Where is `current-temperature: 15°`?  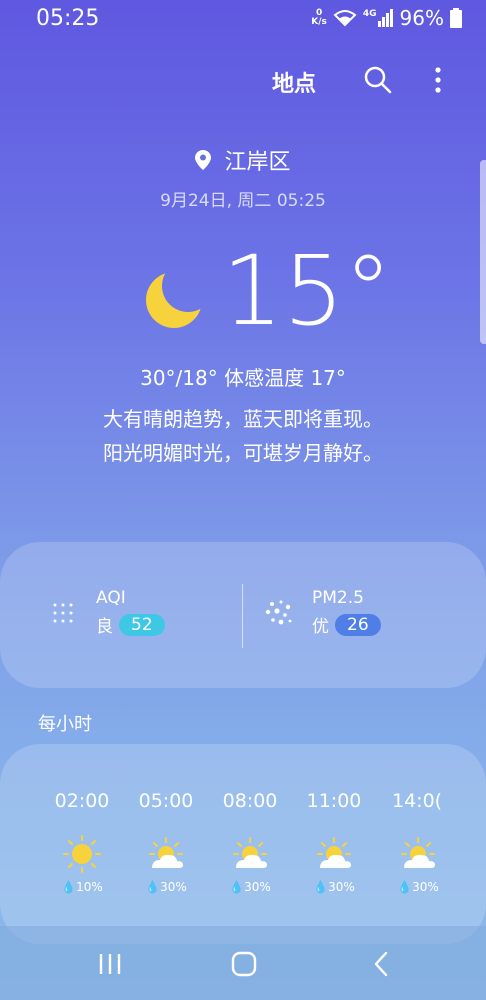
current-temperature: 15° is located at coordinates (307, 291).